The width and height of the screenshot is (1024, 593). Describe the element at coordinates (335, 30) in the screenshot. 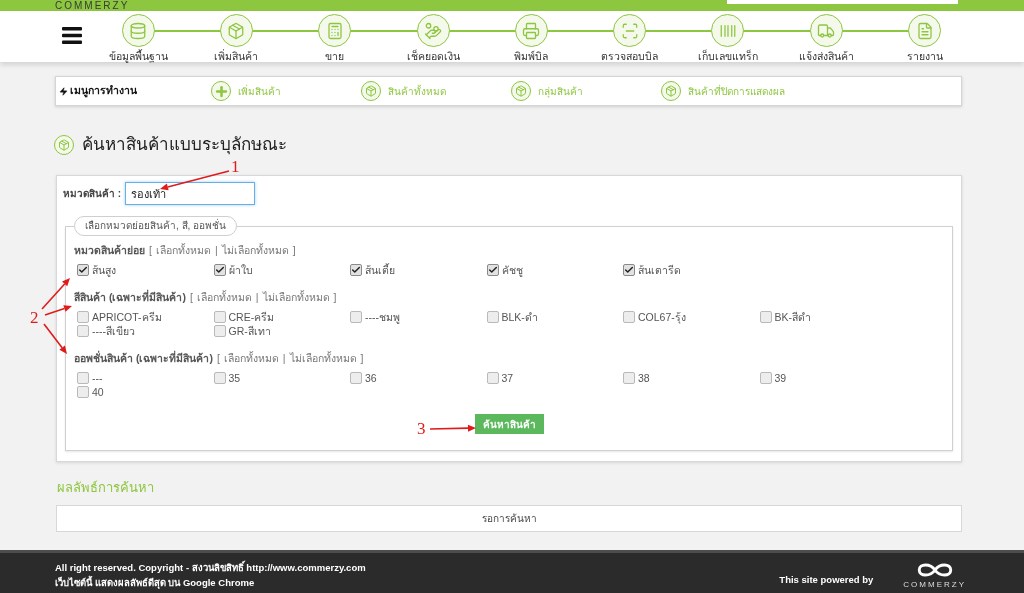

I see `calculator-icon` at that location.